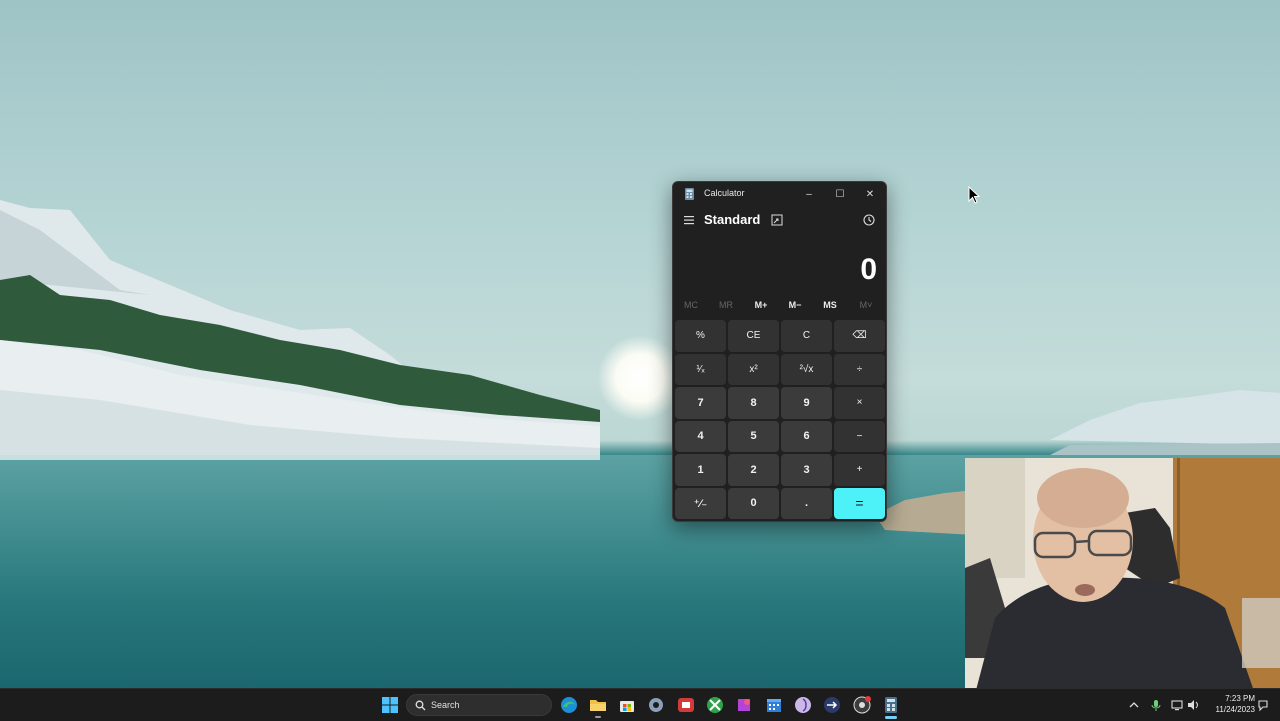 Image resolution: width=1280 pixels, height=721 pixels. Describe the element at coordinates (640, 704) in the screenshot. I see `taskbar: Search 7:23 PM 11/24/2023` at that location.